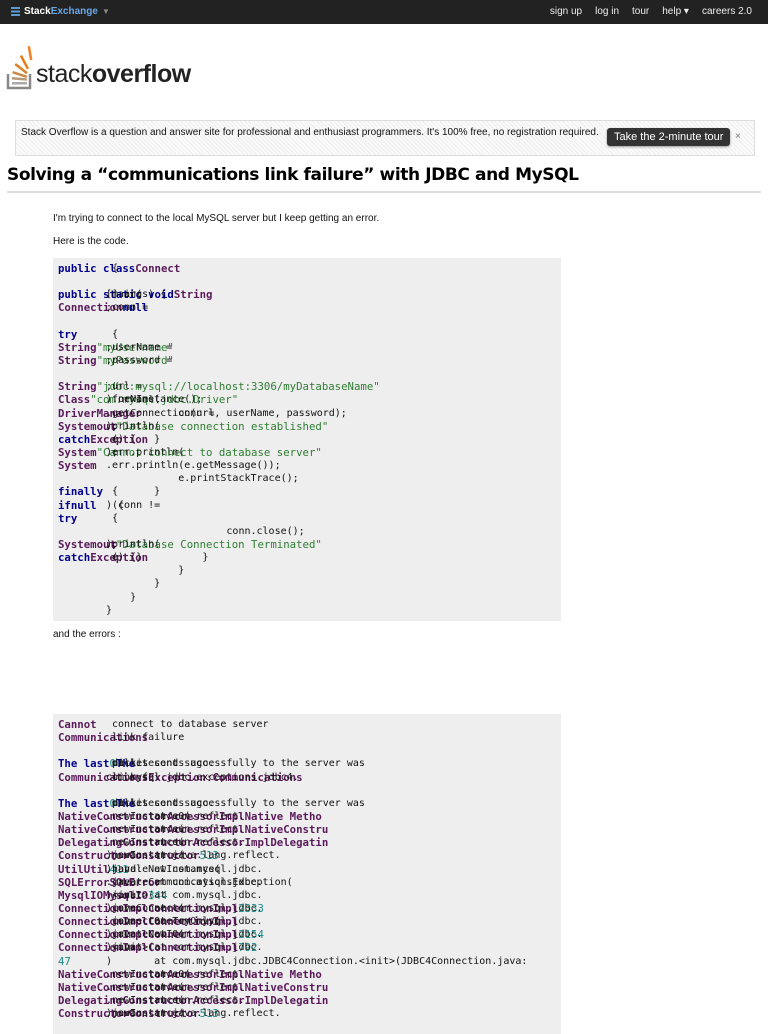 The height and width of the screenshot is (1034, 768). Describe the element at coordinates (77, 360) in the screenshot. I see `code-token: String` at that location.